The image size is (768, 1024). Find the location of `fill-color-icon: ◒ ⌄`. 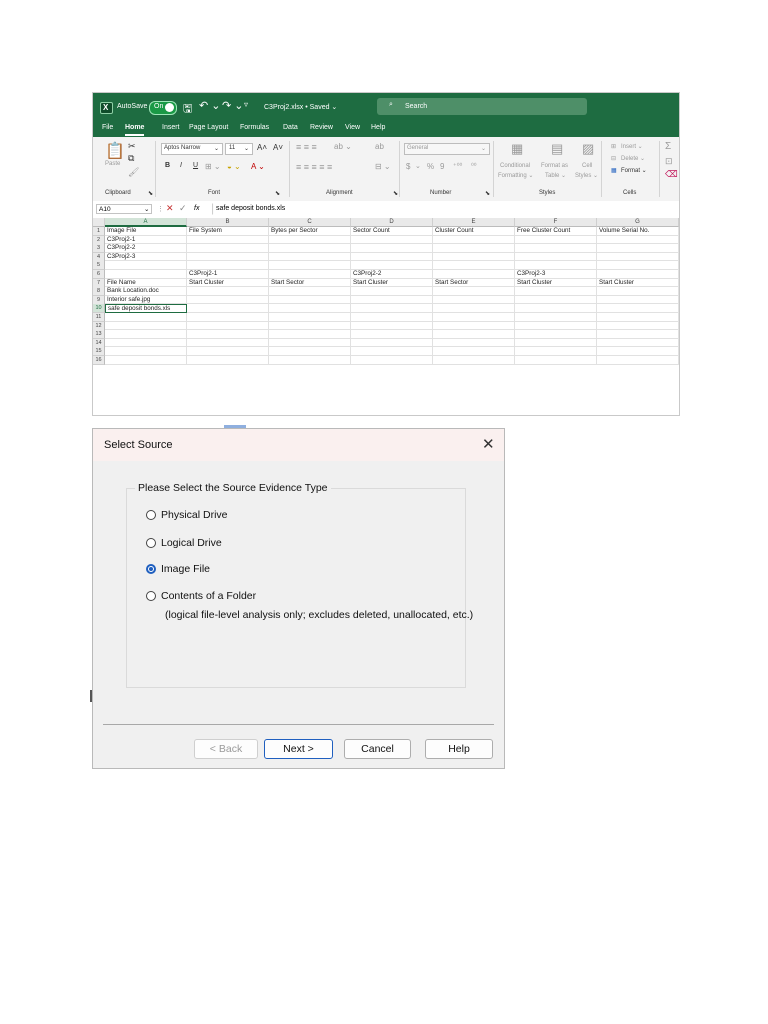

fill-color-icon: ◒ ⌄ is located at coordinates (234, 166).